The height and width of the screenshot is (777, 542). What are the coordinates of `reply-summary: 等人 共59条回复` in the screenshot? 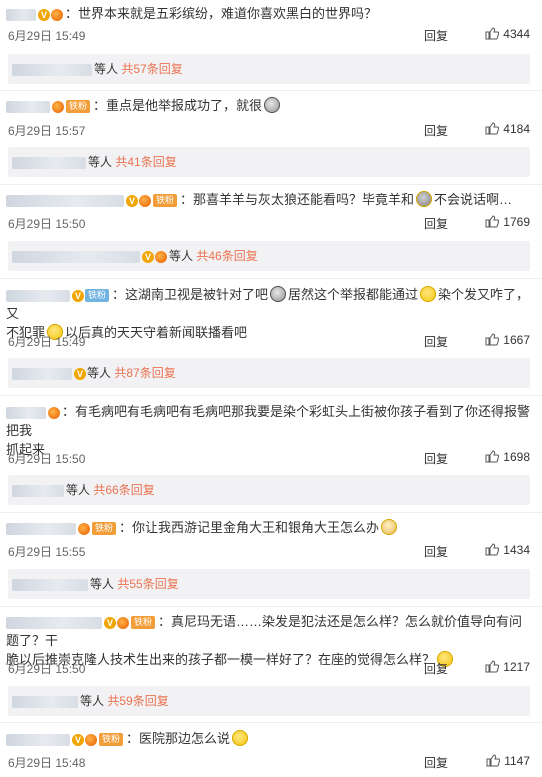 It's located at (269, 701).